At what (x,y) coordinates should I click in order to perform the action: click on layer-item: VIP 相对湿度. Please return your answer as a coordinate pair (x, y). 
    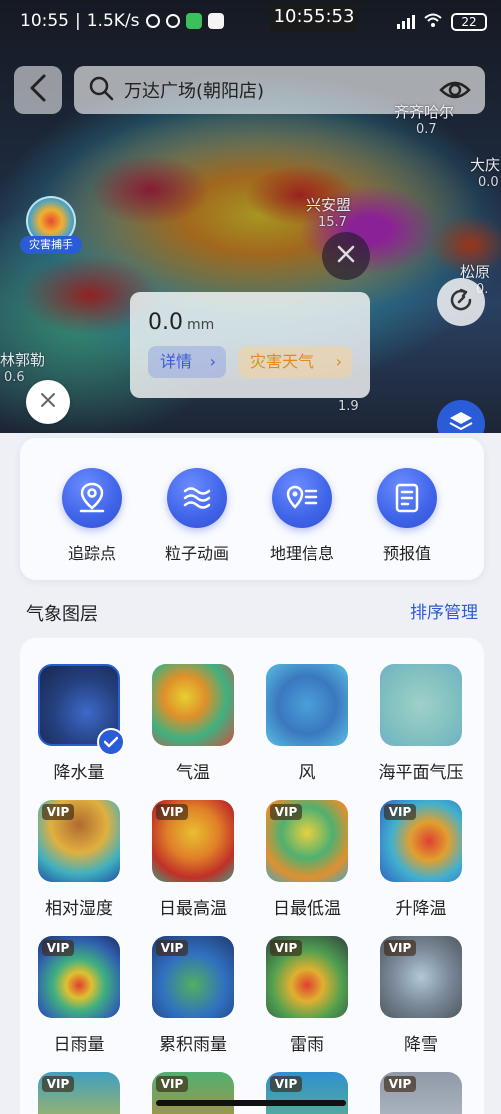
    Looking at the image, I should click on (79, 859).